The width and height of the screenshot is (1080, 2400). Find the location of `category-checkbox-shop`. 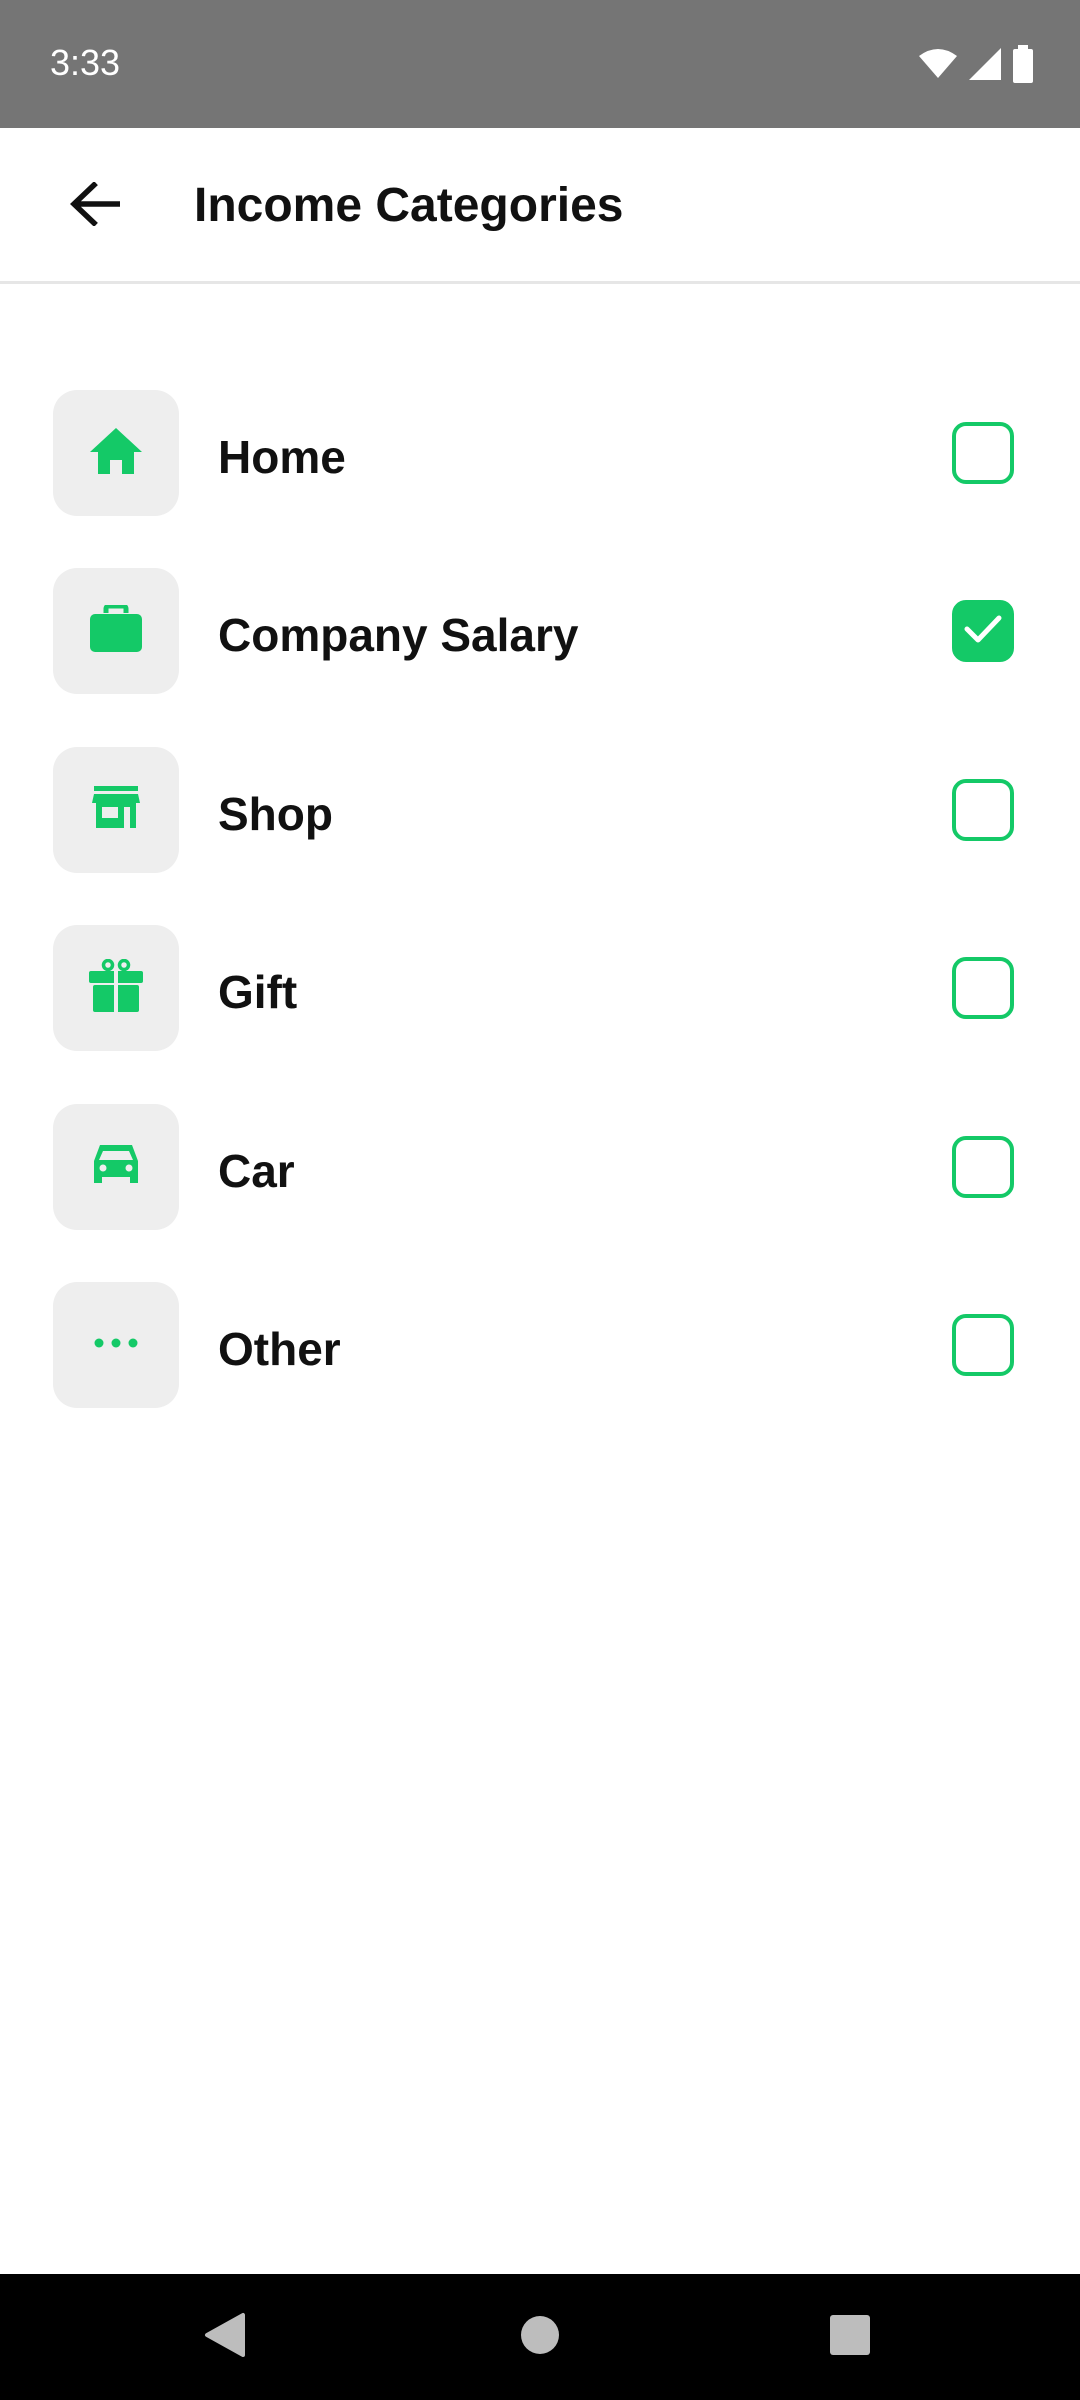

category-checkbox-shop is located at coordinates (983, 809).